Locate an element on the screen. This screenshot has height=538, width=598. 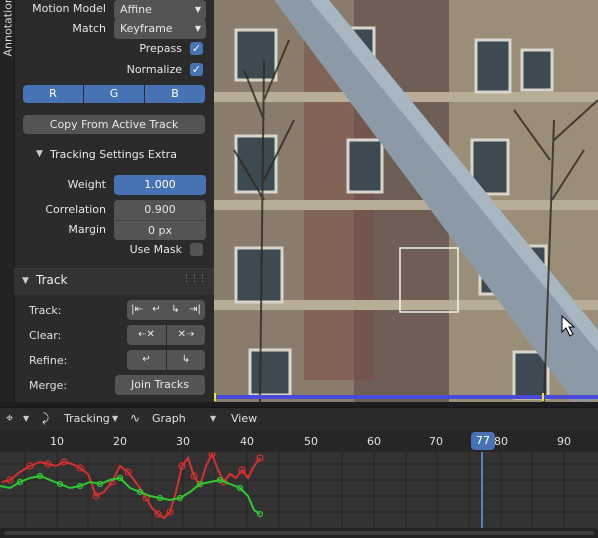
track-step-back-icon: ↵ is located at coordinates (156, 309).